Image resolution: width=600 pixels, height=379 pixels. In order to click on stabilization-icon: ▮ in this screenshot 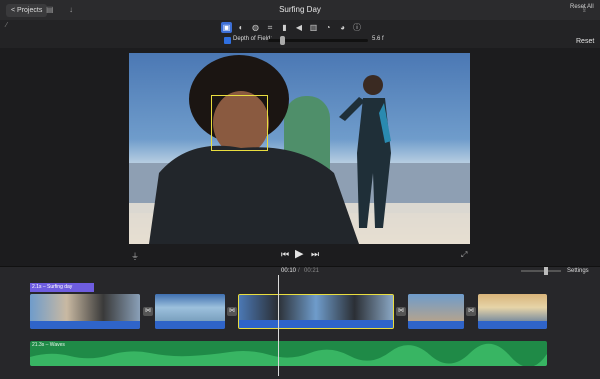, I will do `click(284, 27)`.